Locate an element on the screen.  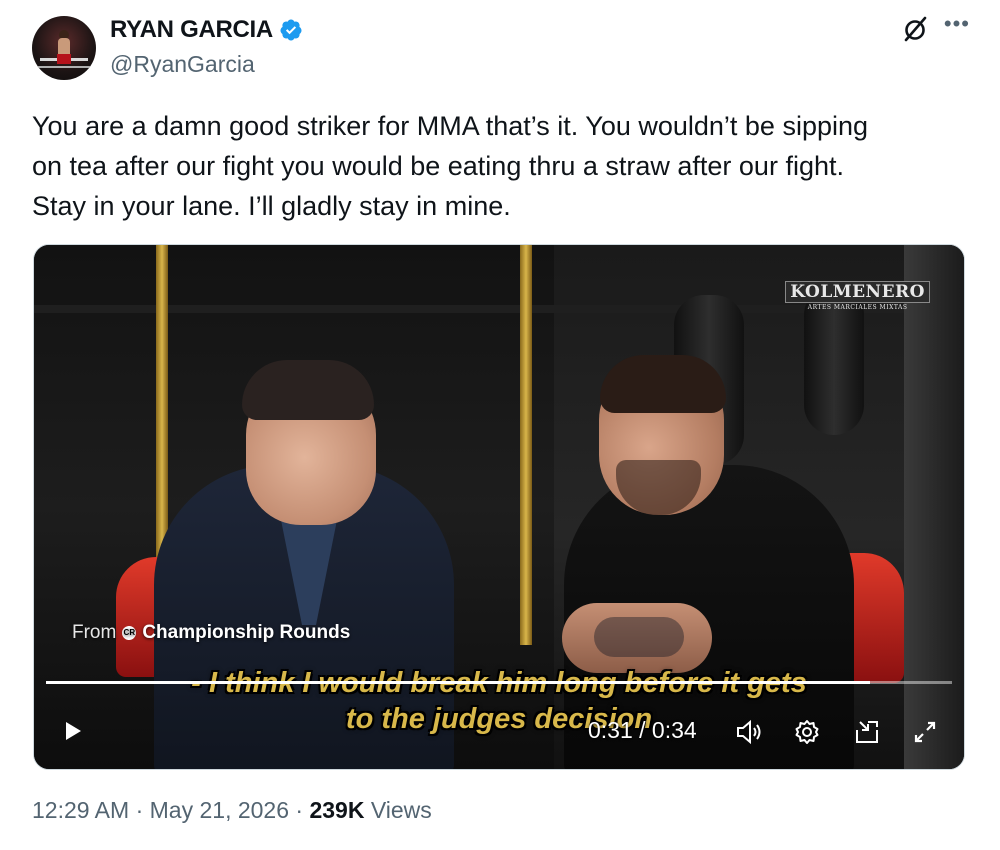
author-display-name: RYAN GARCIA is located at coordinates (191, 30).